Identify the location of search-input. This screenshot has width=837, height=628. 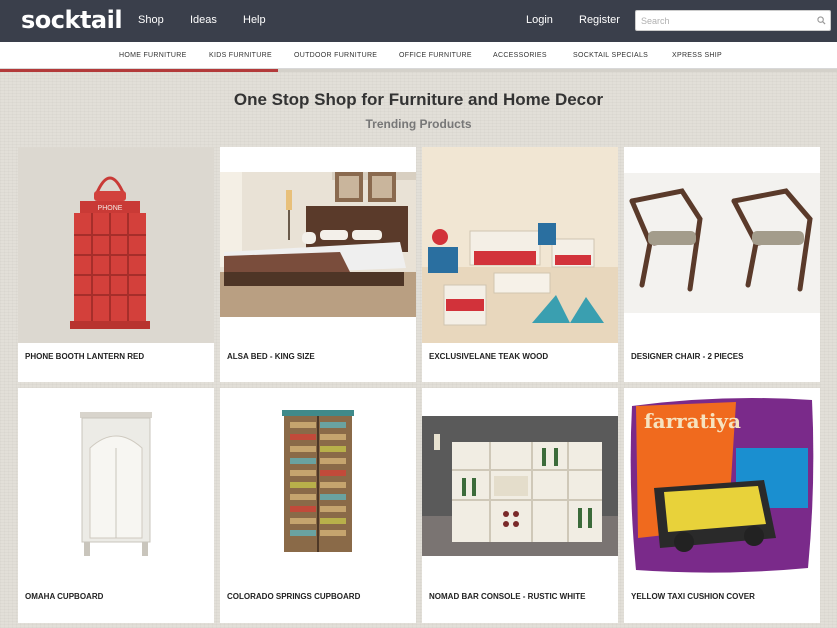
(724, 21).